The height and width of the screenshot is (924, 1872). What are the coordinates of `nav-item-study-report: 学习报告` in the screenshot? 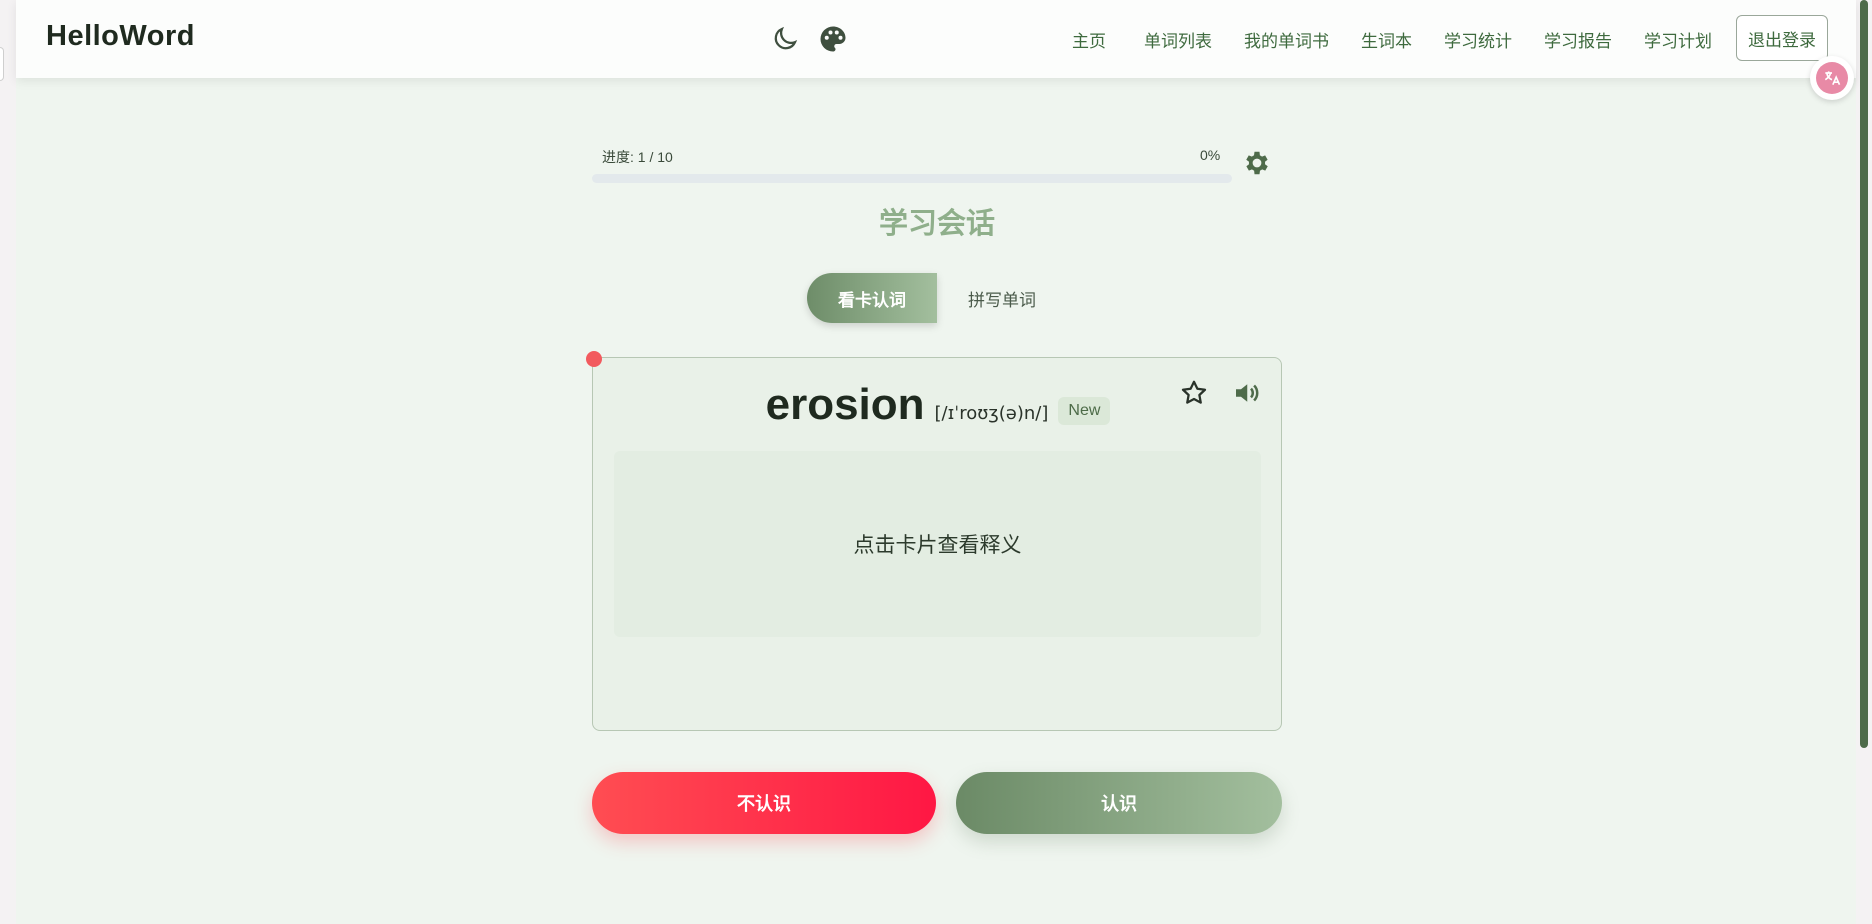 It's located at (1578, 39).